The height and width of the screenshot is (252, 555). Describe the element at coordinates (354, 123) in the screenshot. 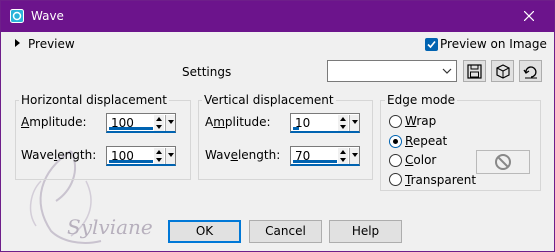

I see `vertical-amplitude-dropdown-icon` at that location.